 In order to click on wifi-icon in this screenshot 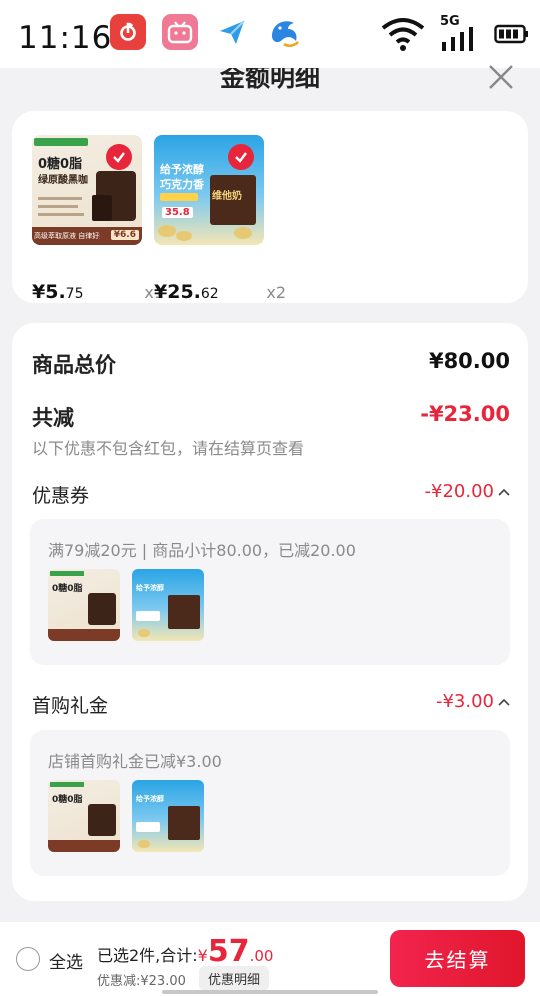, I will do `click(403, 34)`.